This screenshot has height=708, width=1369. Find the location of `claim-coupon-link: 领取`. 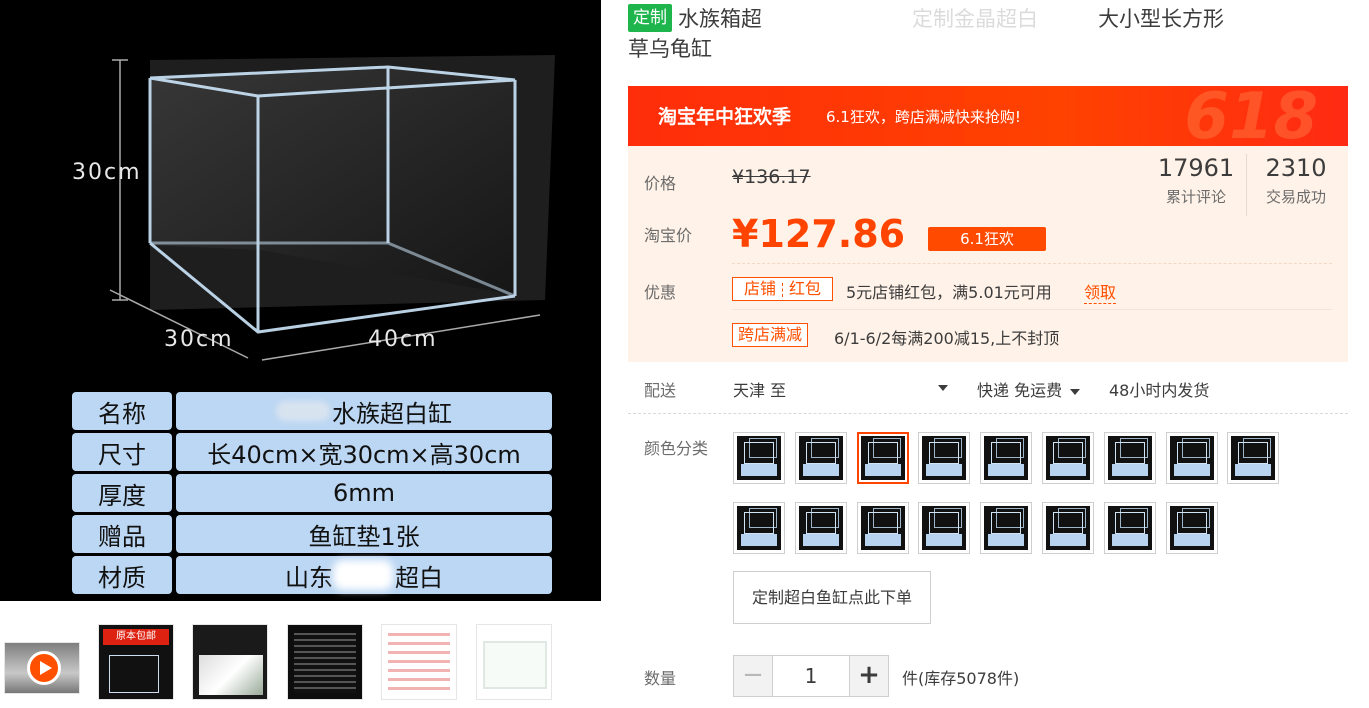

claim-coupon-link: 领取 is located at coordinates (1100, 291).